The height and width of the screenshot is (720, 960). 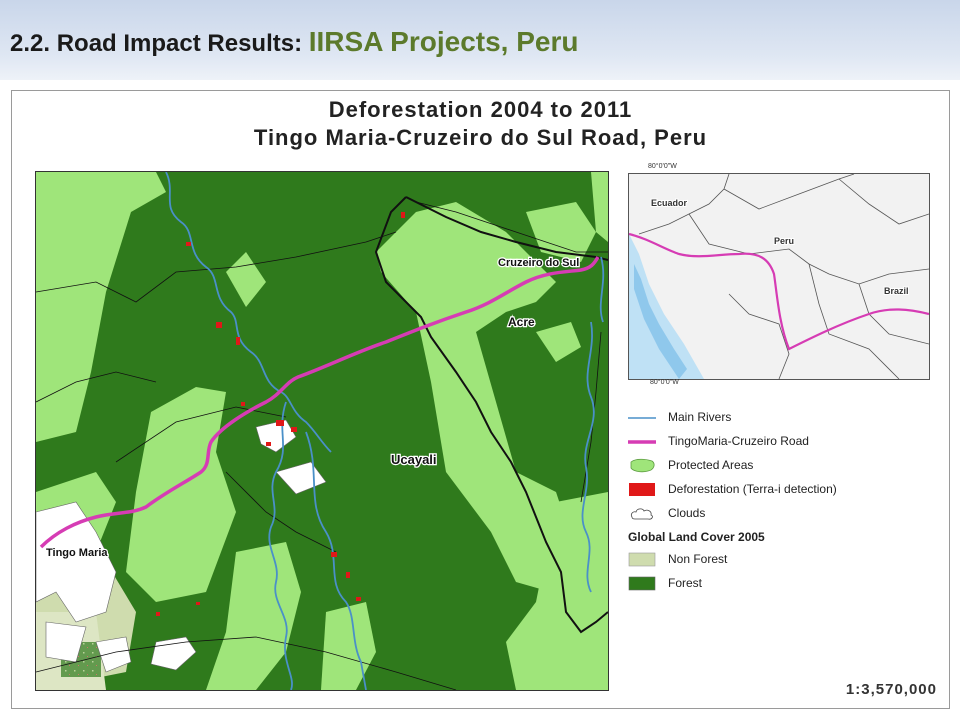 I want to click on legend-land-cover-title: Global Land Cover 2005, so click(x=696, y=537).